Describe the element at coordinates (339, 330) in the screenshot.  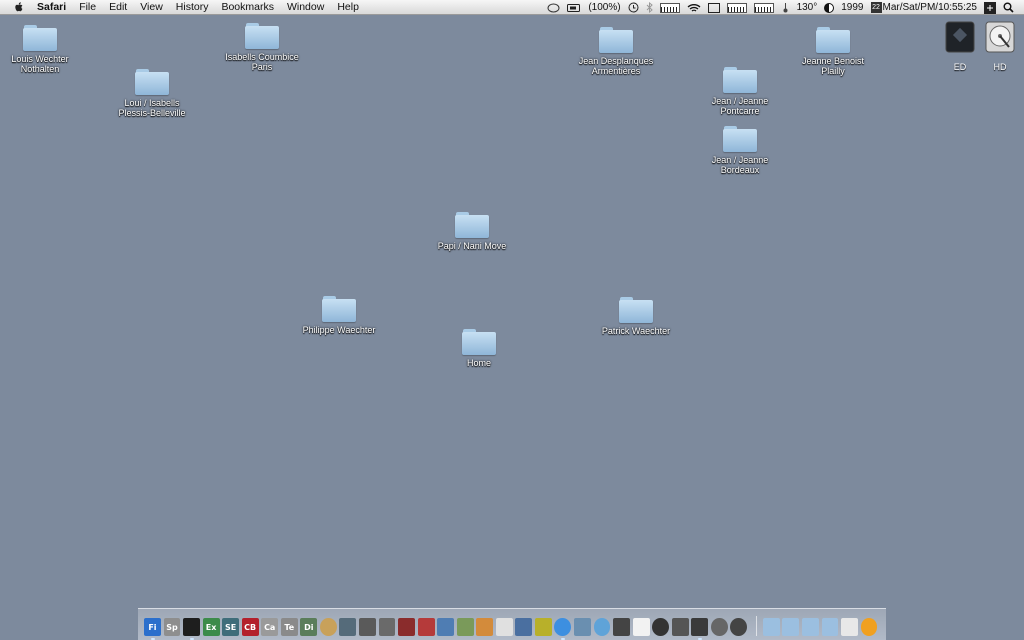
I see `folder-label: Philippe Waechter` at that location.